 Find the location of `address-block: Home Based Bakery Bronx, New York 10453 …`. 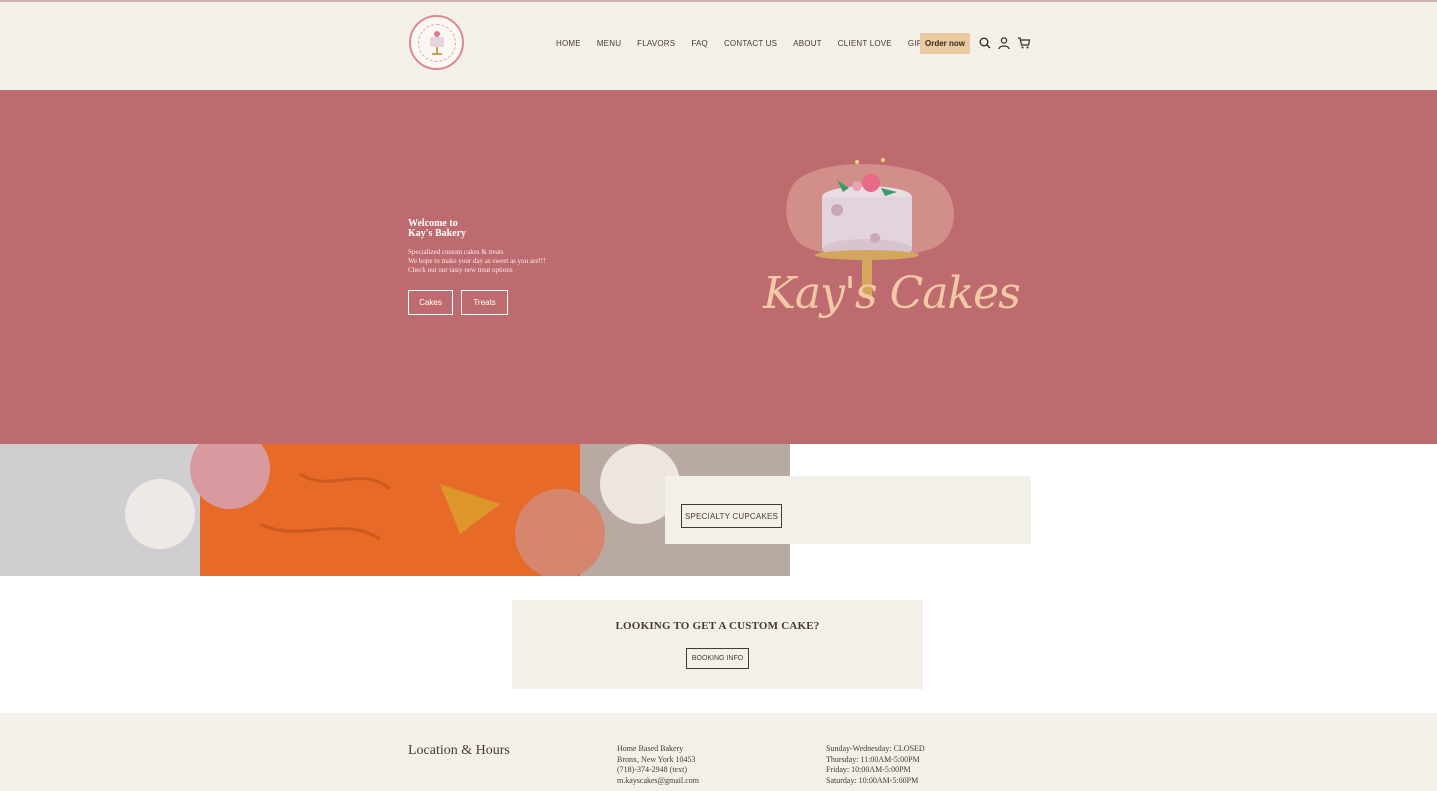

address-block: Home Based Bakery Bronx, New York 10453 … is located at coordinates (658, 765).